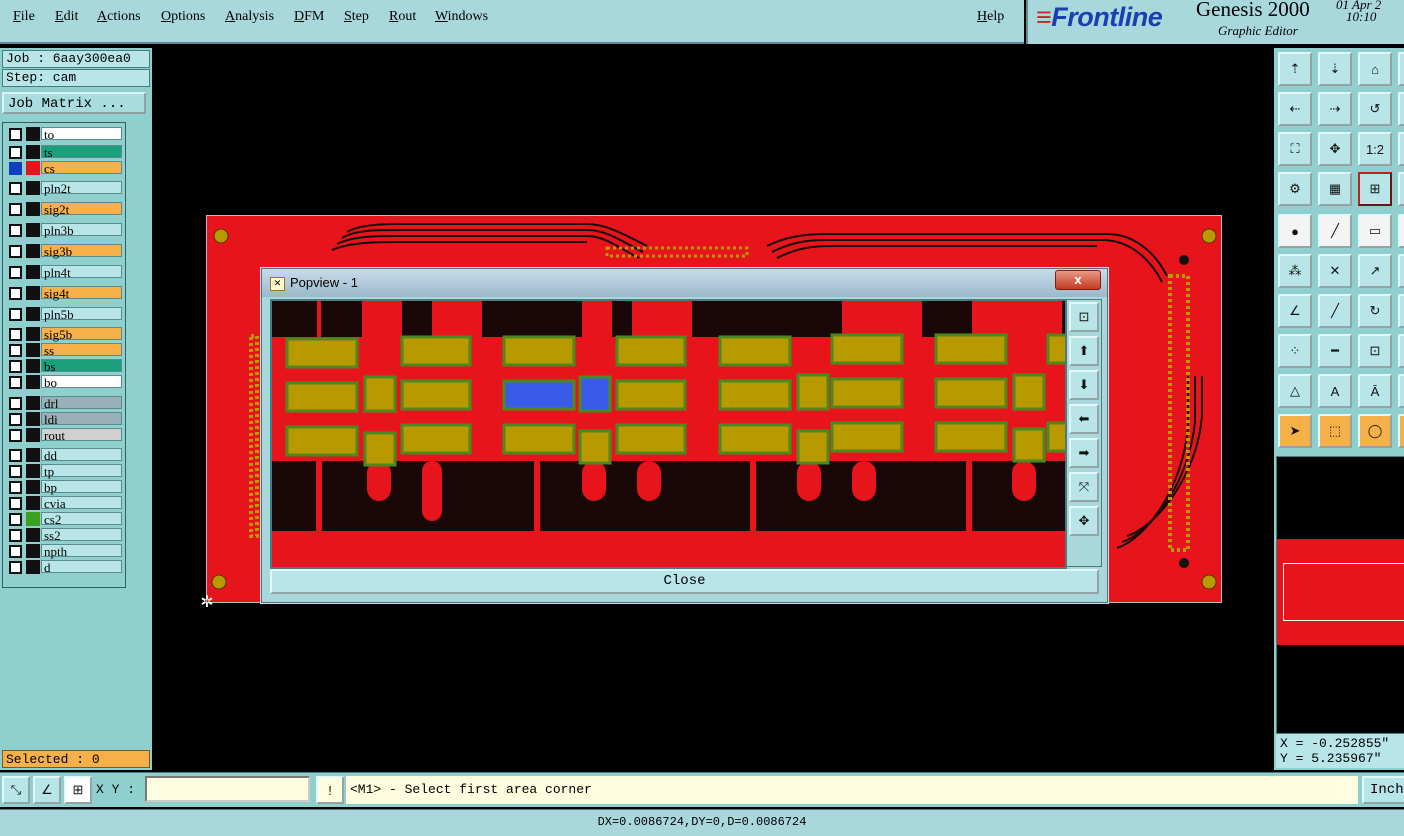 The width and height of the screenshot is (1404, 836). I want to click on delete-icon: ✕, so click(1335, 271).